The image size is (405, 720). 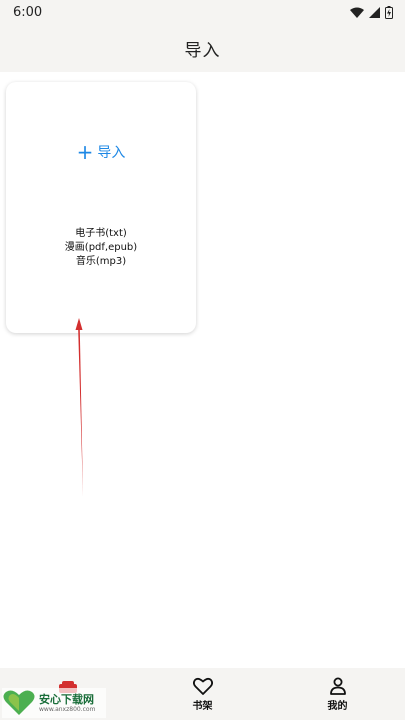 I want to click on format-ebook: 电子书(txt), so click(x=101, y=233).